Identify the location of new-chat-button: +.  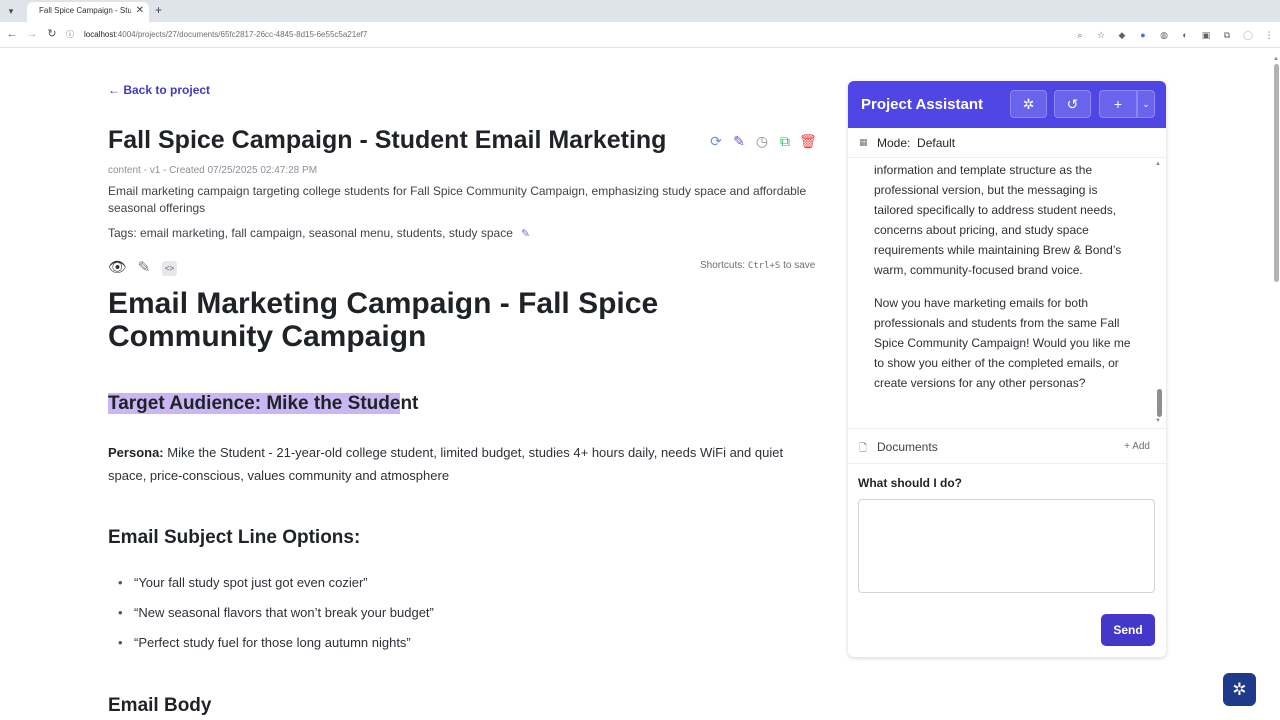
(1118, 104).